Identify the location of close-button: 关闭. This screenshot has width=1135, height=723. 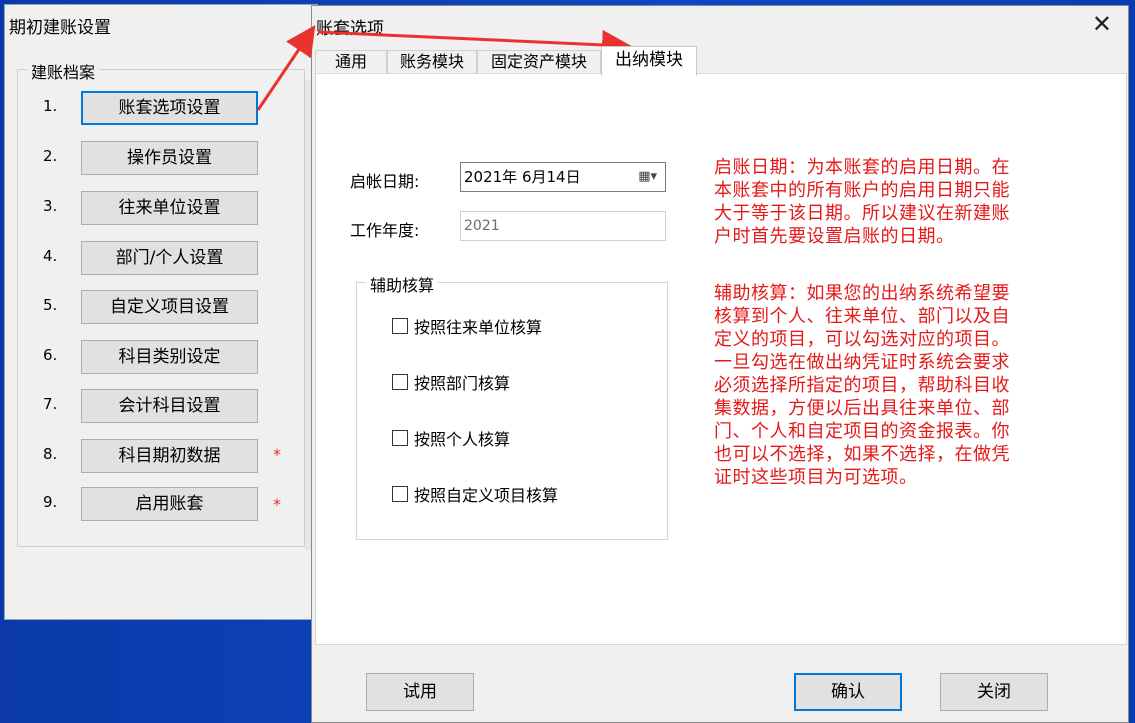
(994, 692).